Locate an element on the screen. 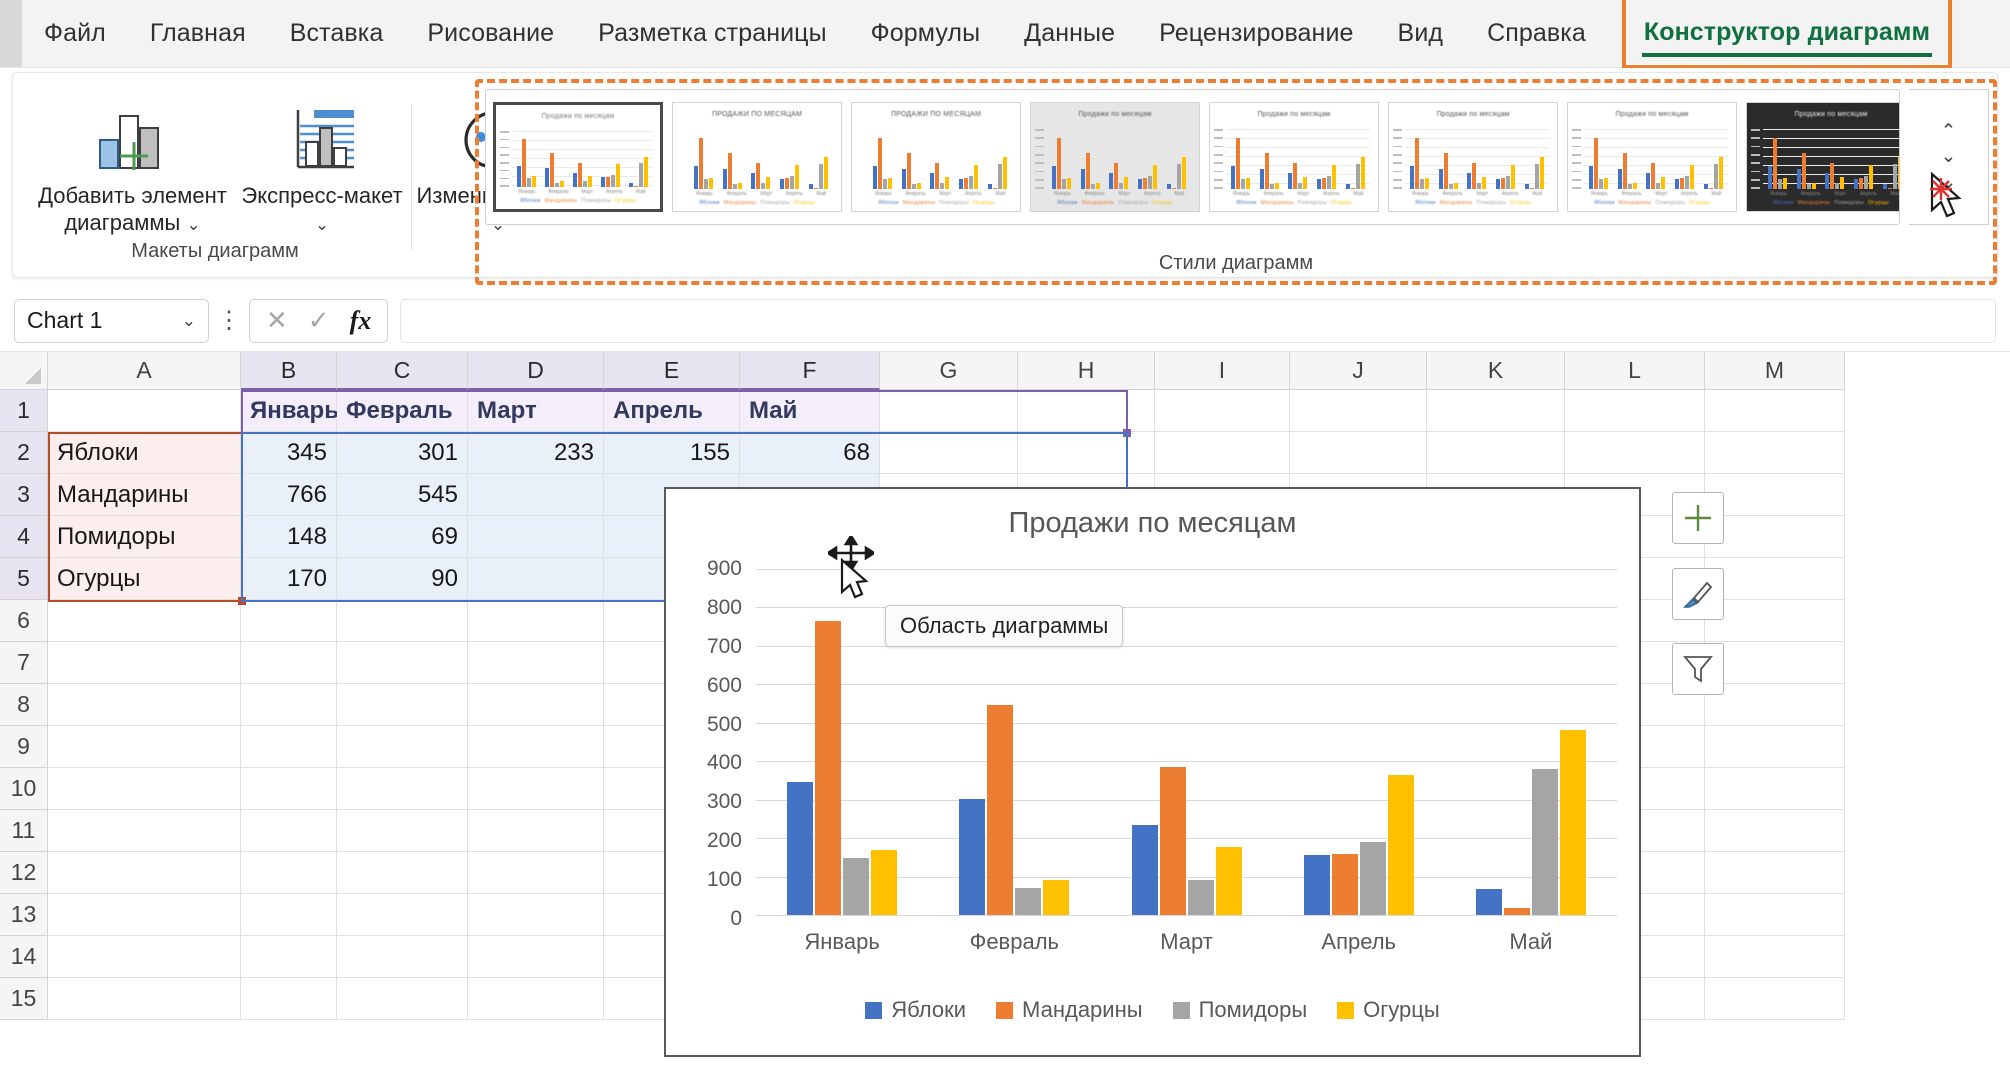 The image size is (2010, 1065). bar-Мандарины-Апрель is located at coordinates (1344, 884).